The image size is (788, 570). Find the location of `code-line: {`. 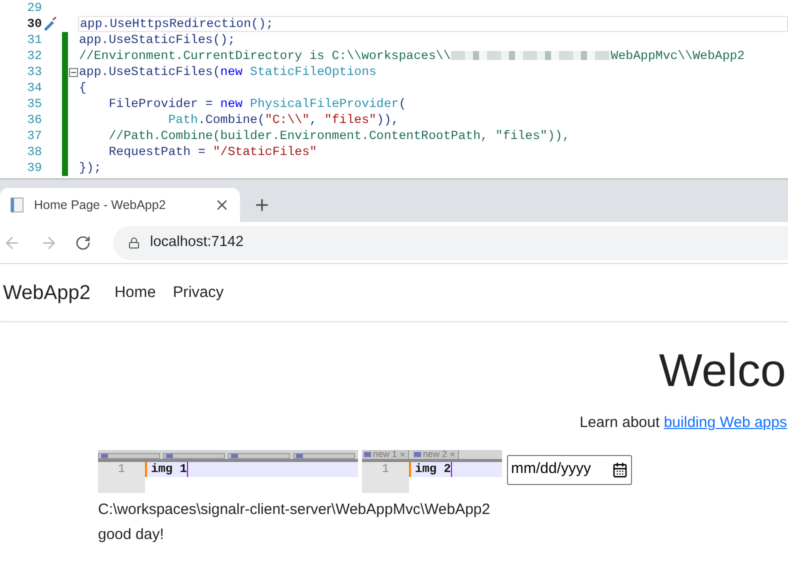

code-line: { is located at coordinates (82, 88).